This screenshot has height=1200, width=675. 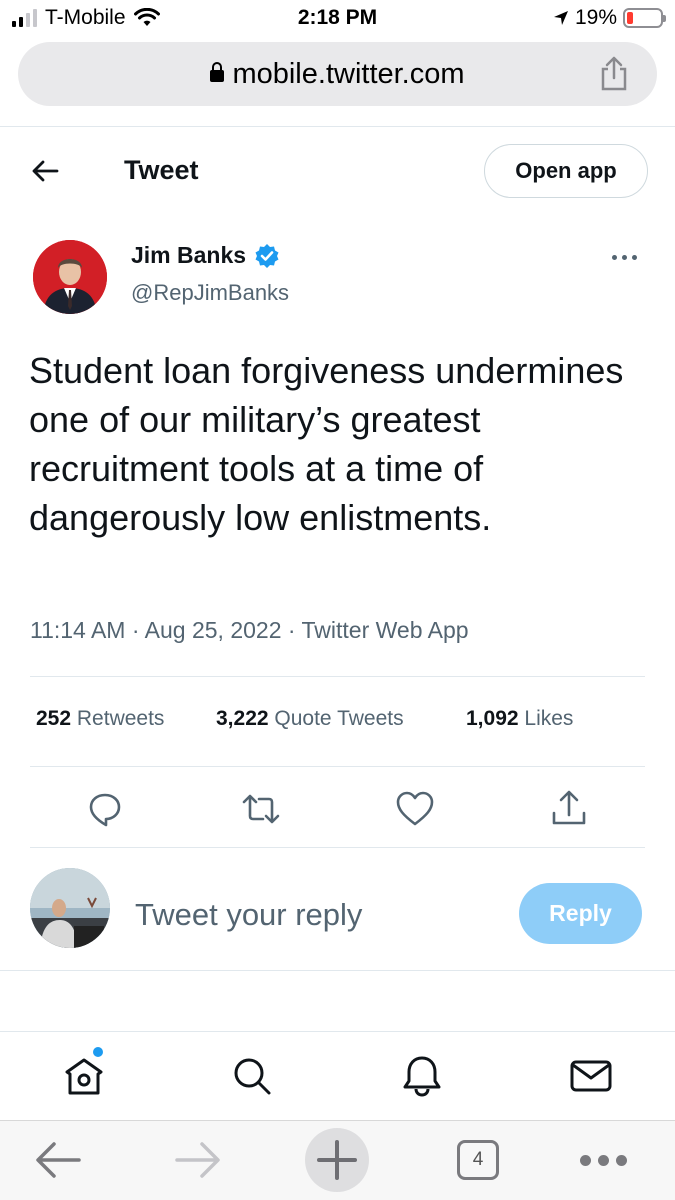 What do you see at coordinates (560, 18) in the screenshot?
I see `location-arrow-icon` at bounding box center [560, 18].